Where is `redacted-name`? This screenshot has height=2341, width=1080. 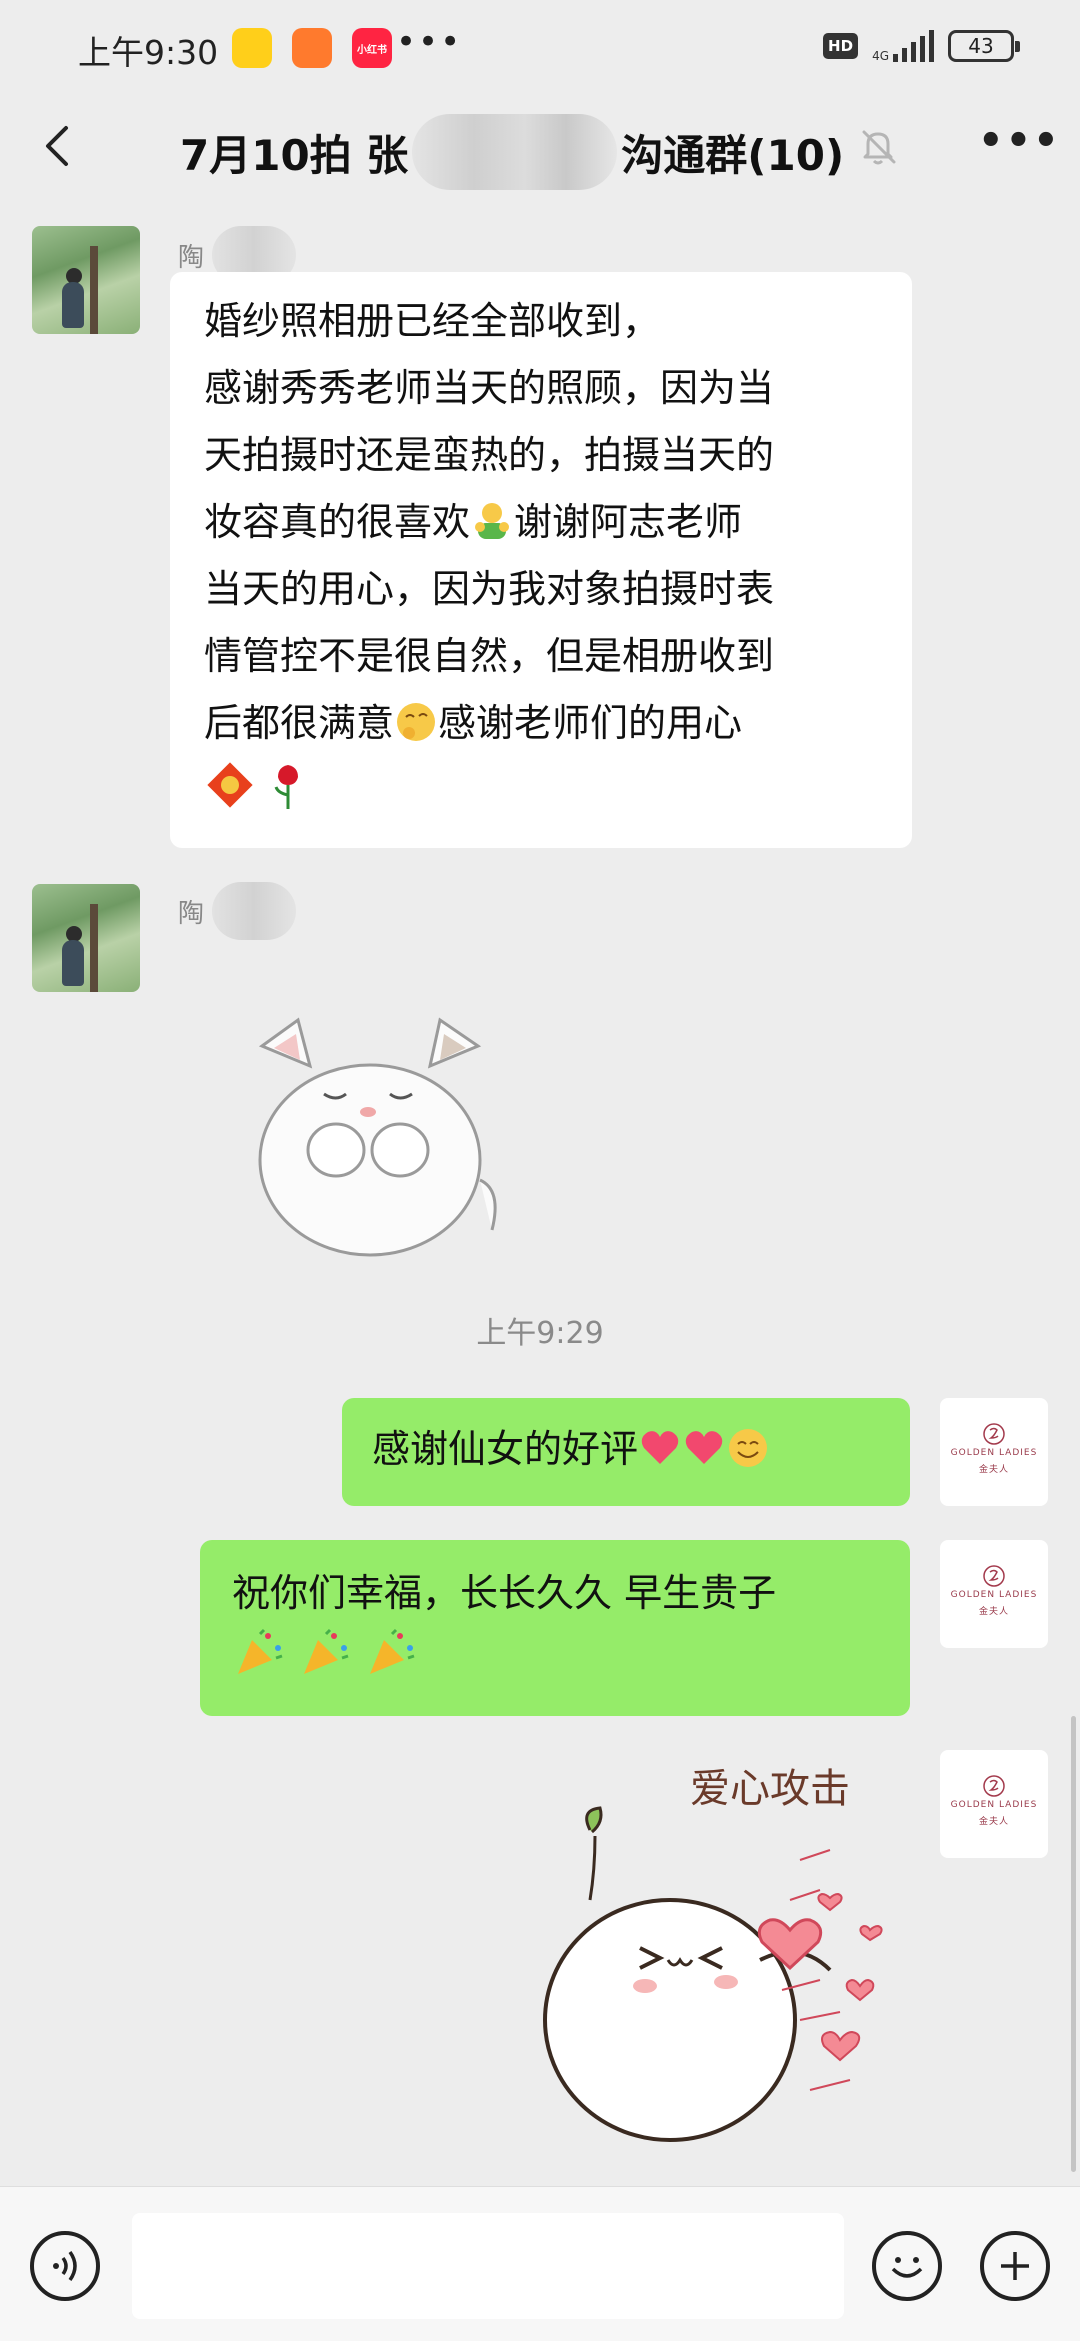
redacted-name is located at coordinates (515, 152).